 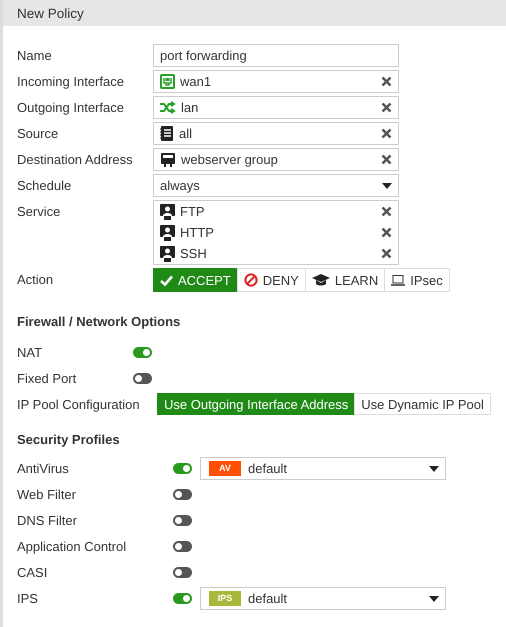 I want to click on profile-label: IPS, so click(x=28, y=599).